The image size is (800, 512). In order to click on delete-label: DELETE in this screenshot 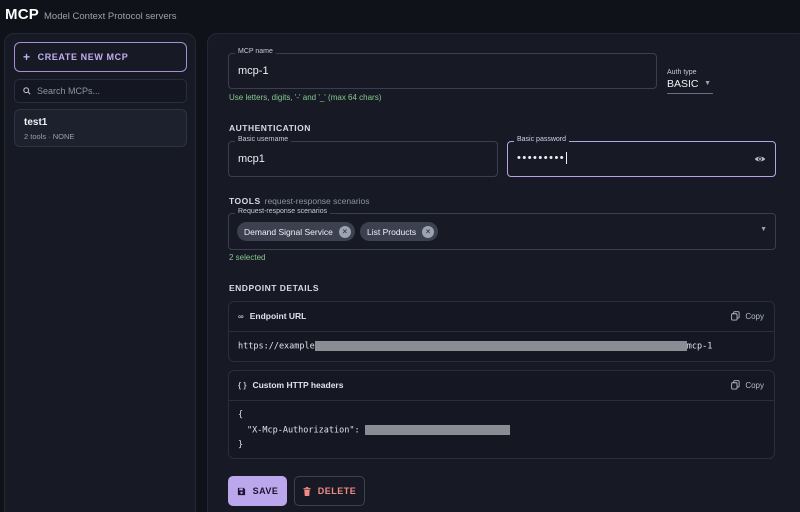, I will do `click(337, 491)`.